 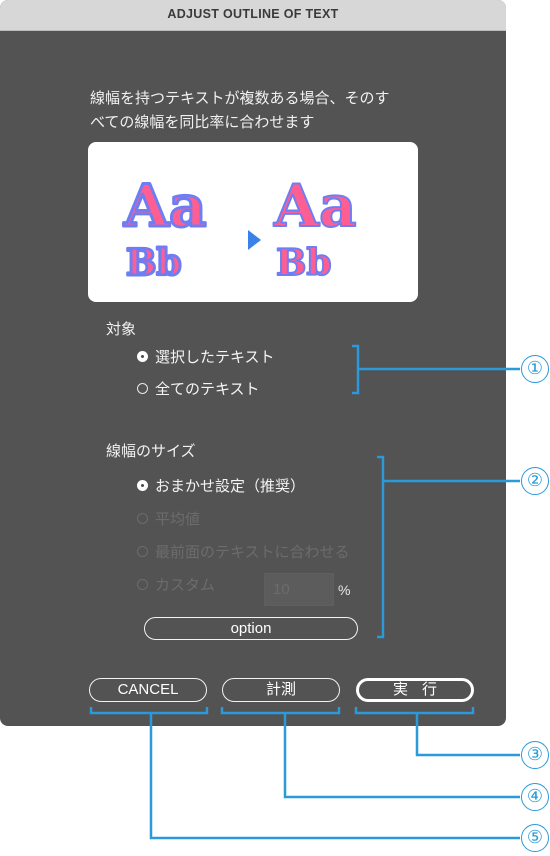 What do you see at coordinates (260, 110) in the screenshot?
I see `description: 線幅を持つテキストが複数ある場合、そのす べての線幅を同比率に合わせます` at bounding box center [260, 110].